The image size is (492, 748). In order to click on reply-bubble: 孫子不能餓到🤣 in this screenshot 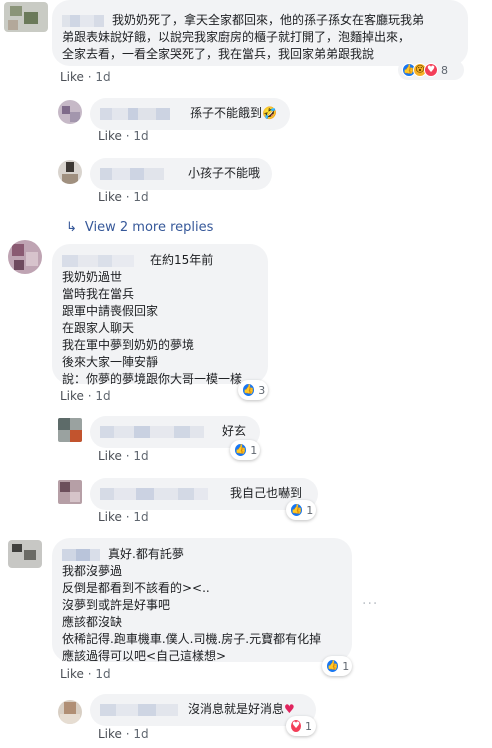, I will do `click(190, 114)`.